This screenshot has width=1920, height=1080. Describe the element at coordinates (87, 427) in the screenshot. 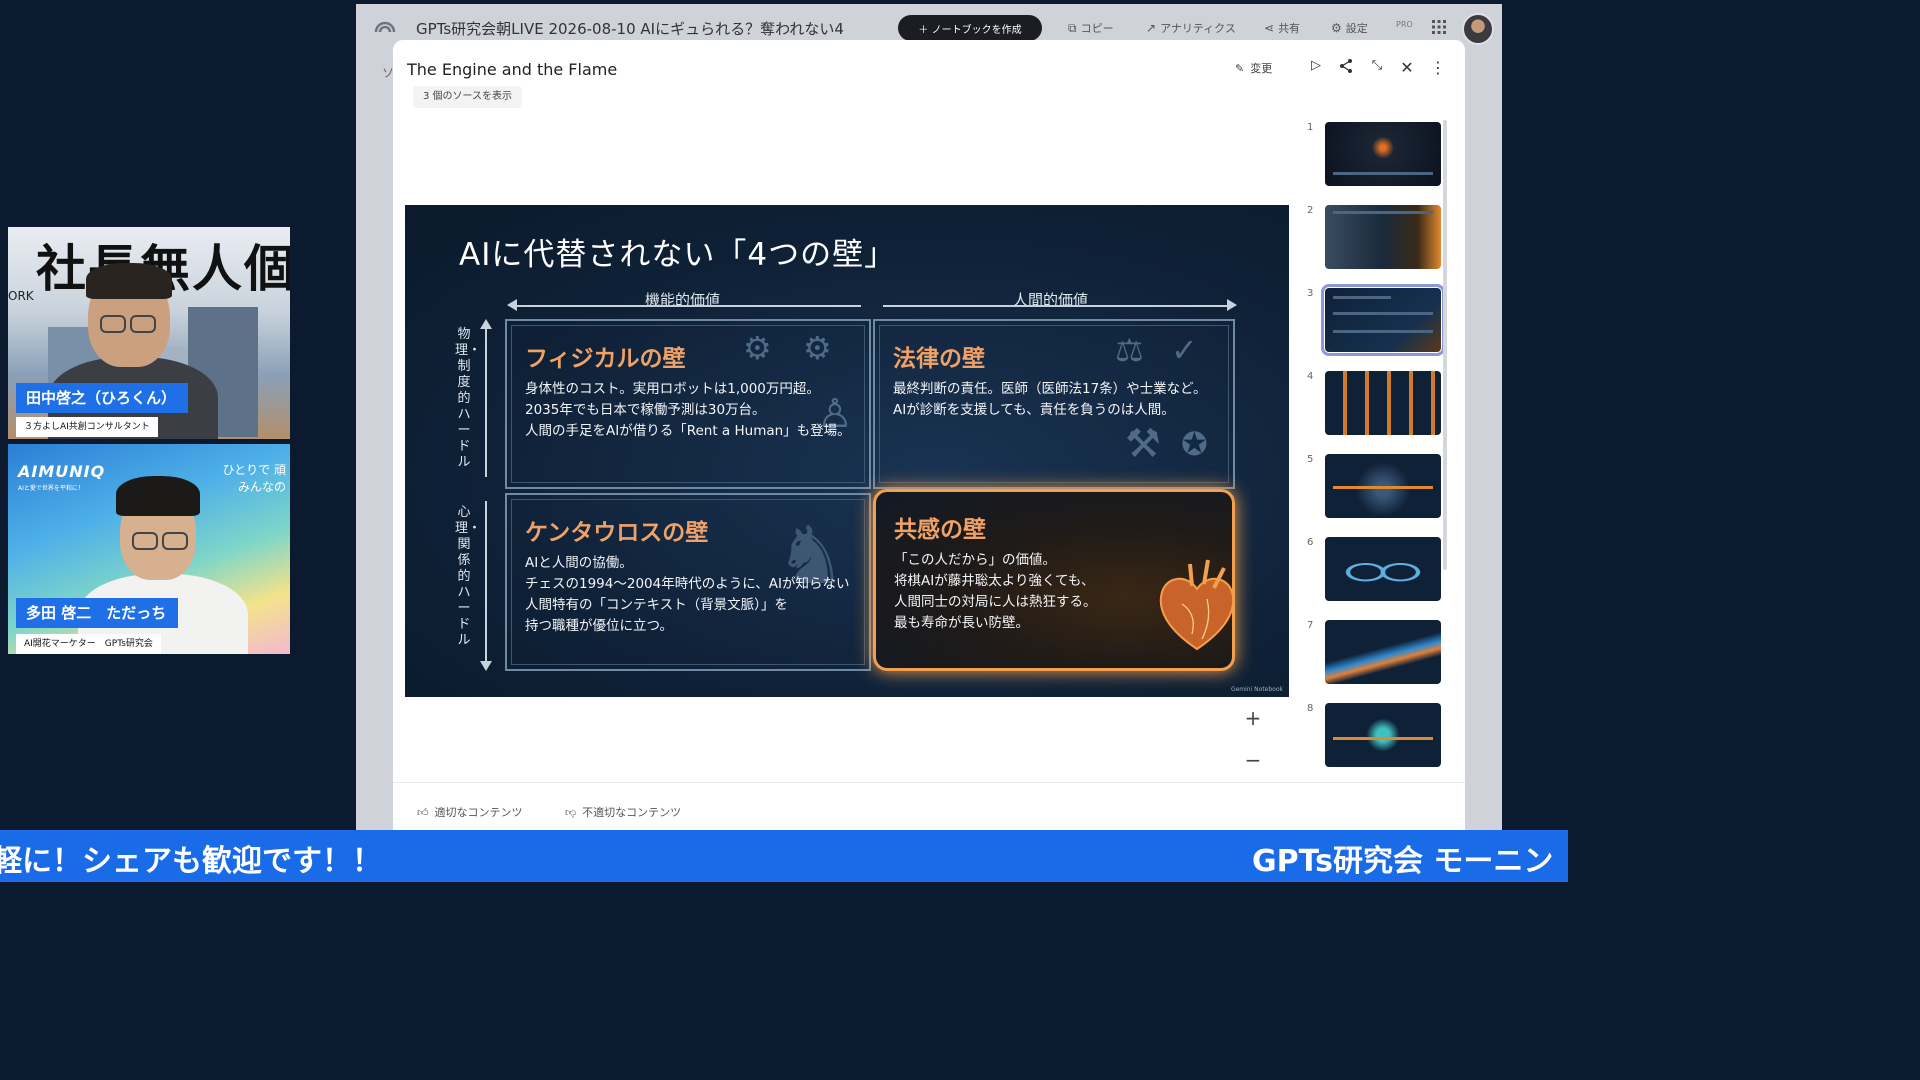

I see `speaker-role: ３方よしAI共創コンサルタント` at that location.